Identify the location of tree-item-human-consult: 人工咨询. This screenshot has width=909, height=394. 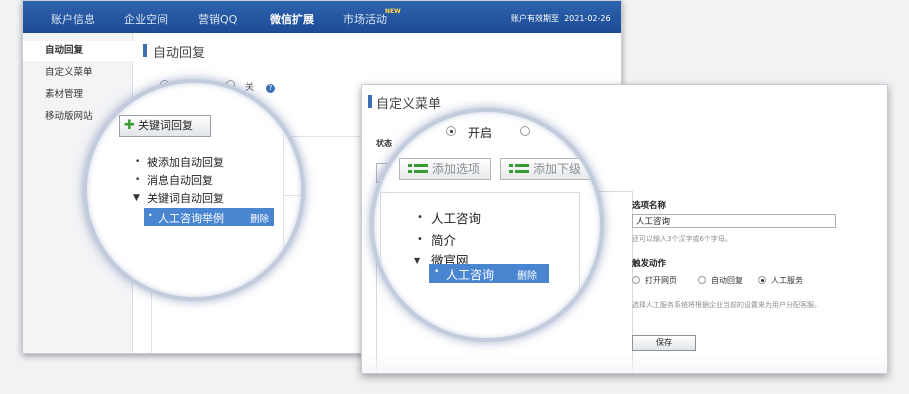
(456, 217).